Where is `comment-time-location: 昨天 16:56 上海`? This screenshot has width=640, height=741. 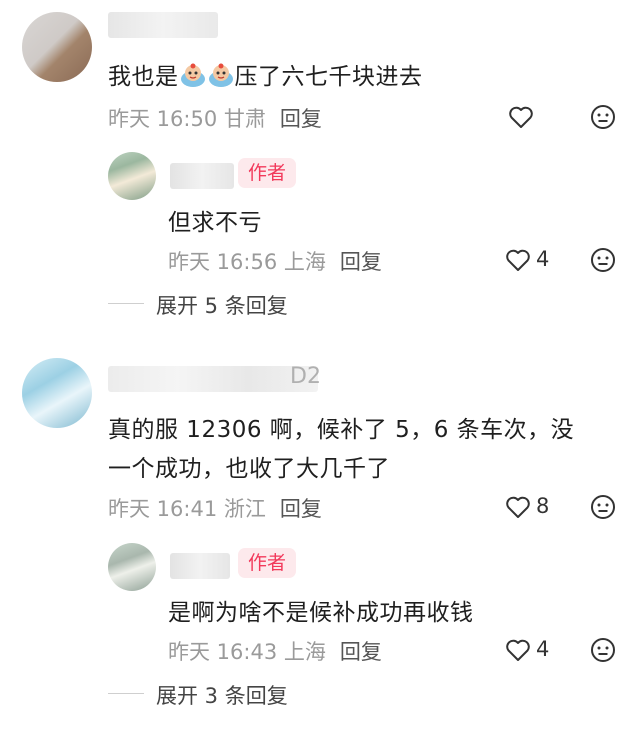
comment-time-location: 昨天 16:56 上海 is located at coordinates (247, 262).